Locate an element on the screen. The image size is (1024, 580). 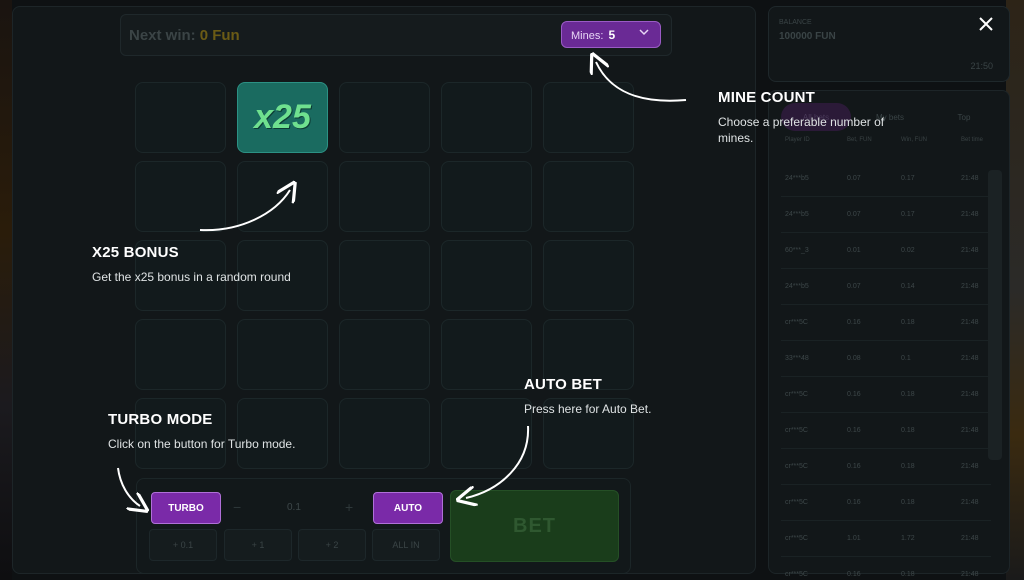
table-cell: 0.01 is located at coordinates (854, 250).